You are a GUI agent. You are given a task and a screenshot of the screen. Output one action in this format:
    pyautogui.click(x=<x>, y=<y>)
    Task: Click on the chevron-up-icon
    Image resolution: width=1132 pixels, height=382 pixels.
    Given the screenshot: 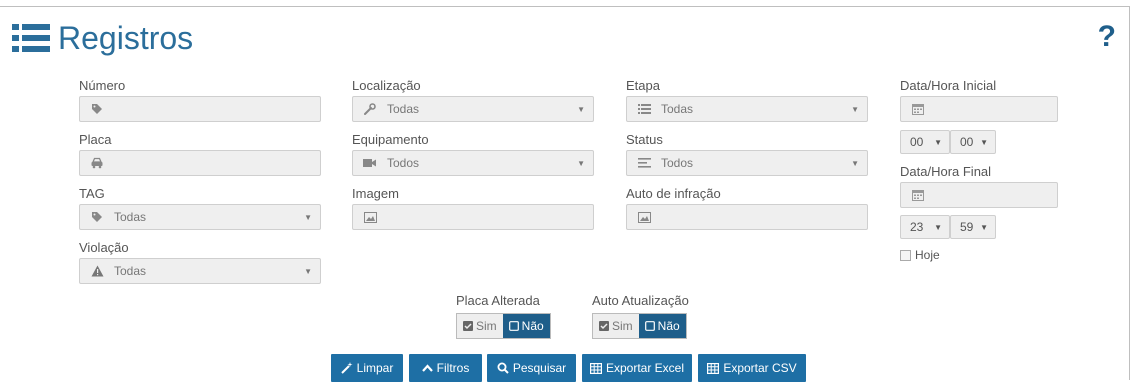 What is the action you would take?
    pyautogui.click(x=427, y=368)
    